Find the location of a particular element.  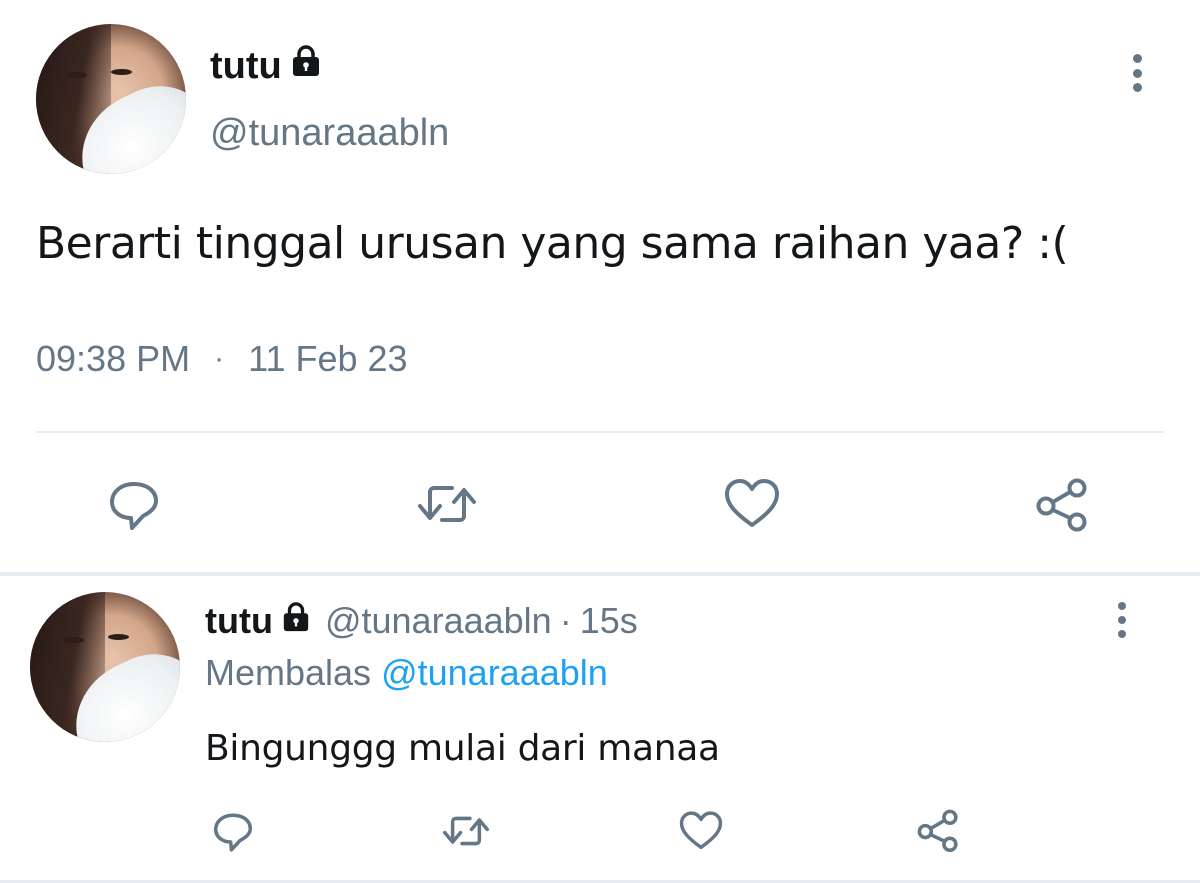

reply-header: tutu @tunaraaabln · 15s is located at coordinates (421, 621).